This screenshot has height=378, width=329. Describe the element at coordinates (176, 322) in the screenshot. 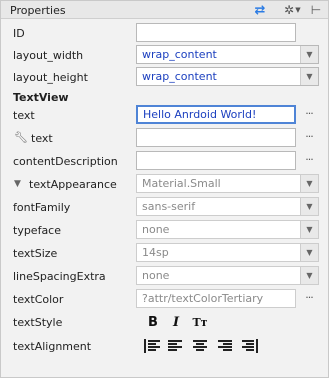

I see `italic-toggle: I` at that location.